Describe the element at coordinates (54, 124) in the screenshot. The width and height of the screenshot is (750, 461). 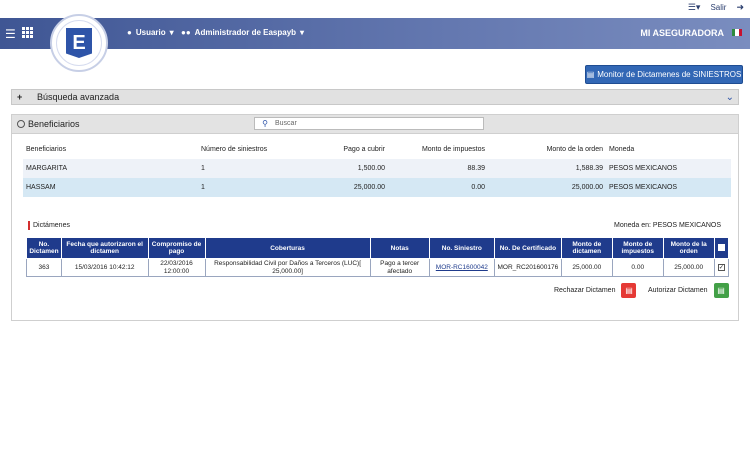
I see `panel-title: Beneficiarios` at that location.